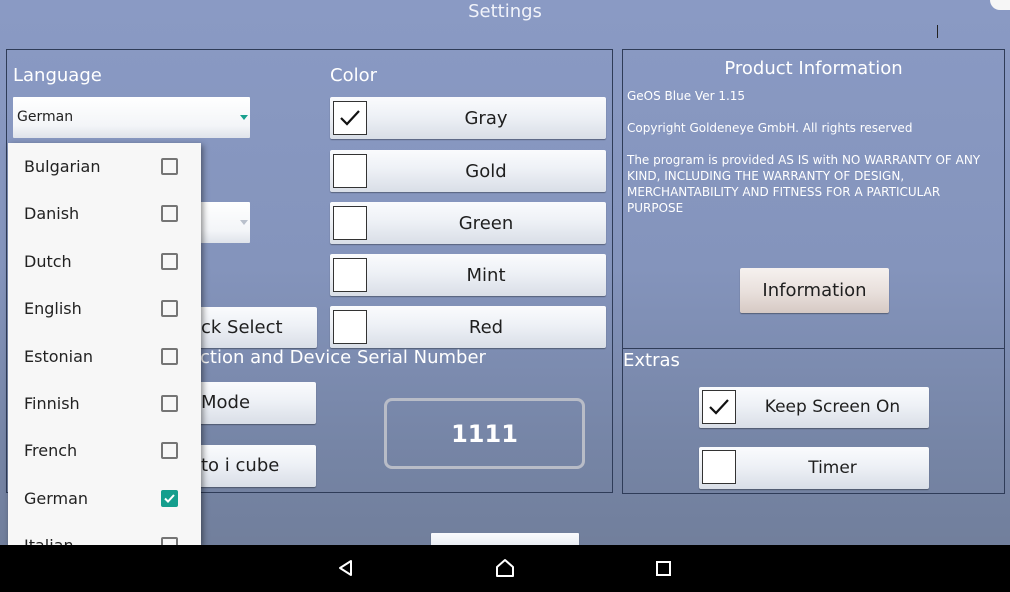  Describe the element at coordinates (484, 433) in the screenshot. I see `serial-number-display: 1111` at that location.